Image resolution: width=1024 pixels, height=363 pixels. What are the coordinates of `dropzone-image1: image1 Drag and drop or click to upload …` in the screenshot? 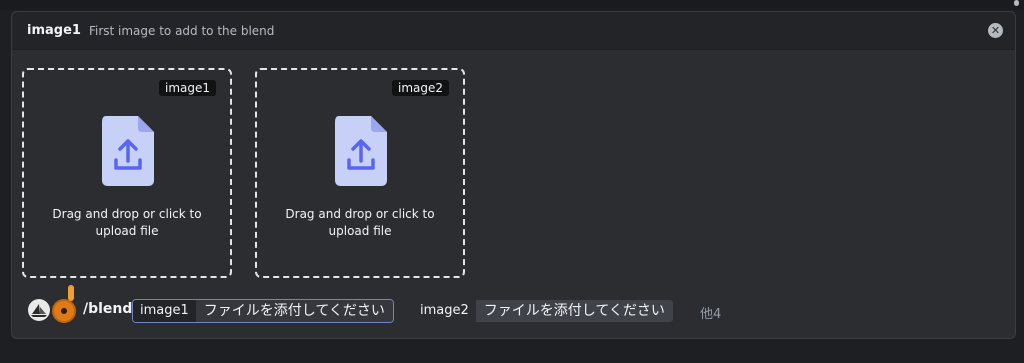 It's located at (127, 173).